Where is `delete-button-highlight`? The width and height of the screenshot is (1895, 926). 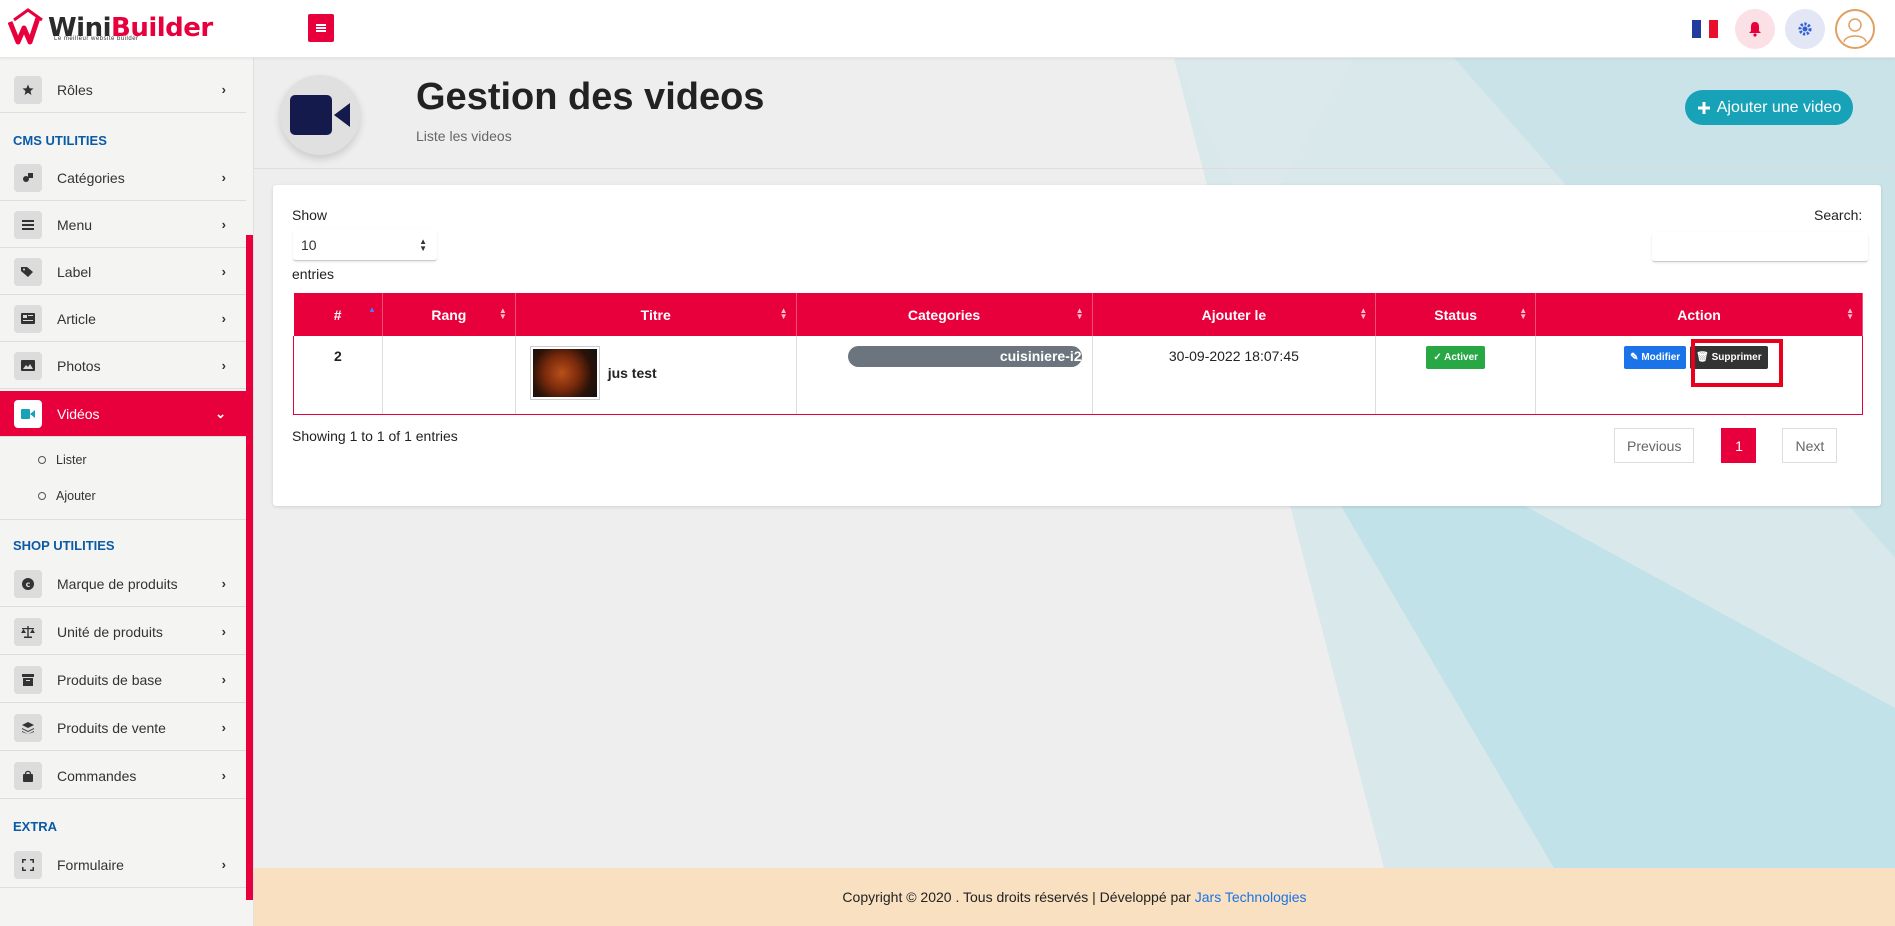
delete-button-highlight is located at coordinates (1737, 363).